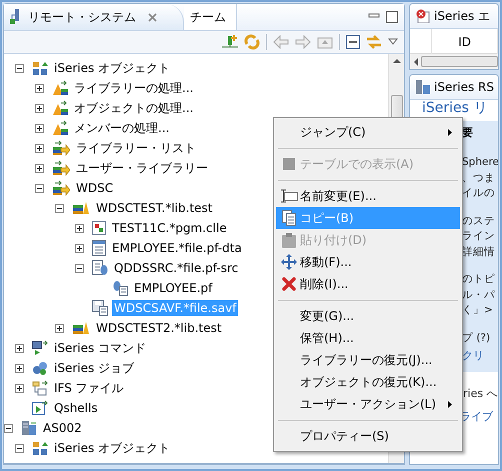  What do you see at coordinates (454, 87) in the screenshot?
I see `view-tab: iSeries RS` at bounding box center [454, 87].